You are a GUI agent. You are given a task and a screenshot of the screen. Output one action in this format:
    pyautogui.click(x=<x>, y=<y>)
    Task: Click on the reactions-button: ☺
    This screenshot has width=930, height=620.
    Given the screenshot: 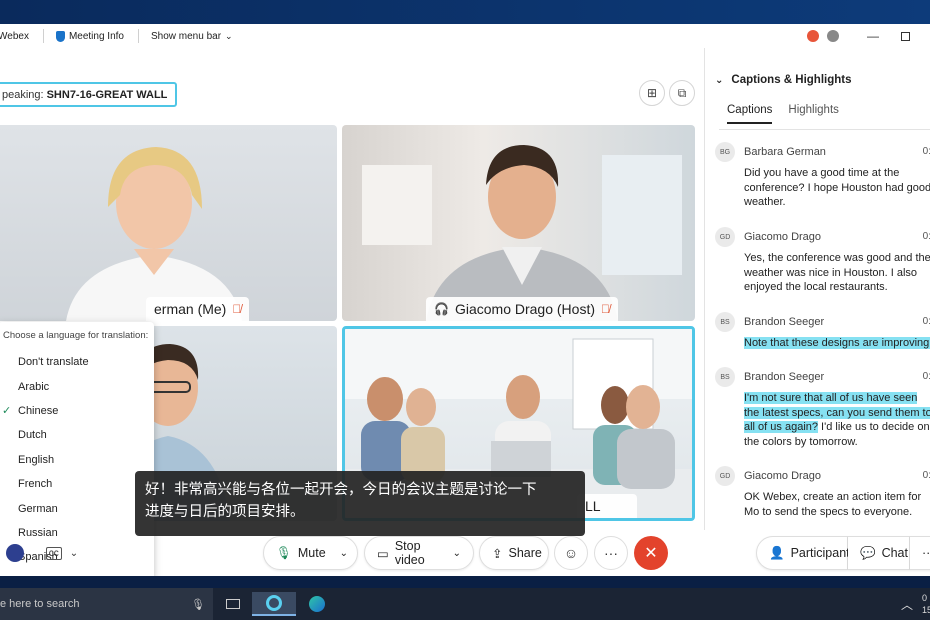 What is the action you would take?
    pyautogui.click(x=571, y=553)
    